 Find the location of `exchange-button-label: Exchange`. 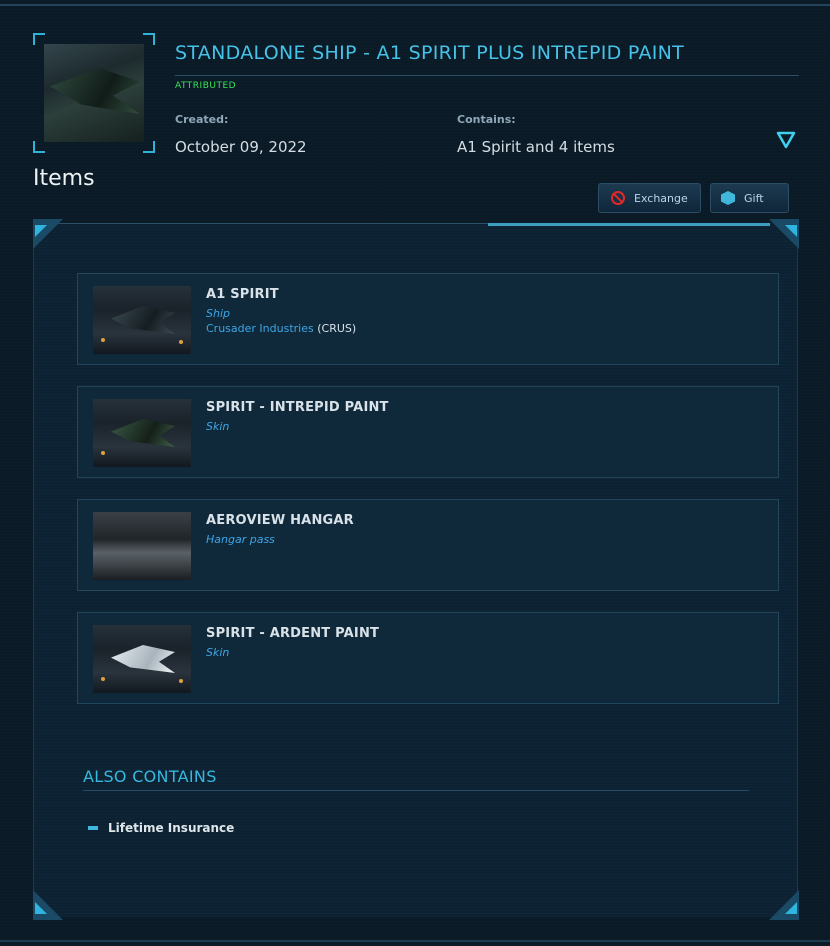

exchange-button-label: Exchange is located at coordinates (661, 198).